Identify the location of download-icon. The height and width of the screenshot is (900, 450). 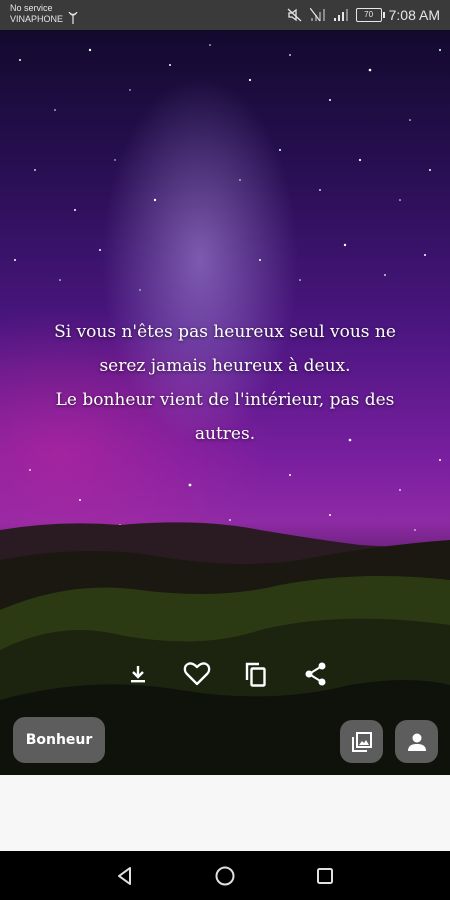
(138, 674).